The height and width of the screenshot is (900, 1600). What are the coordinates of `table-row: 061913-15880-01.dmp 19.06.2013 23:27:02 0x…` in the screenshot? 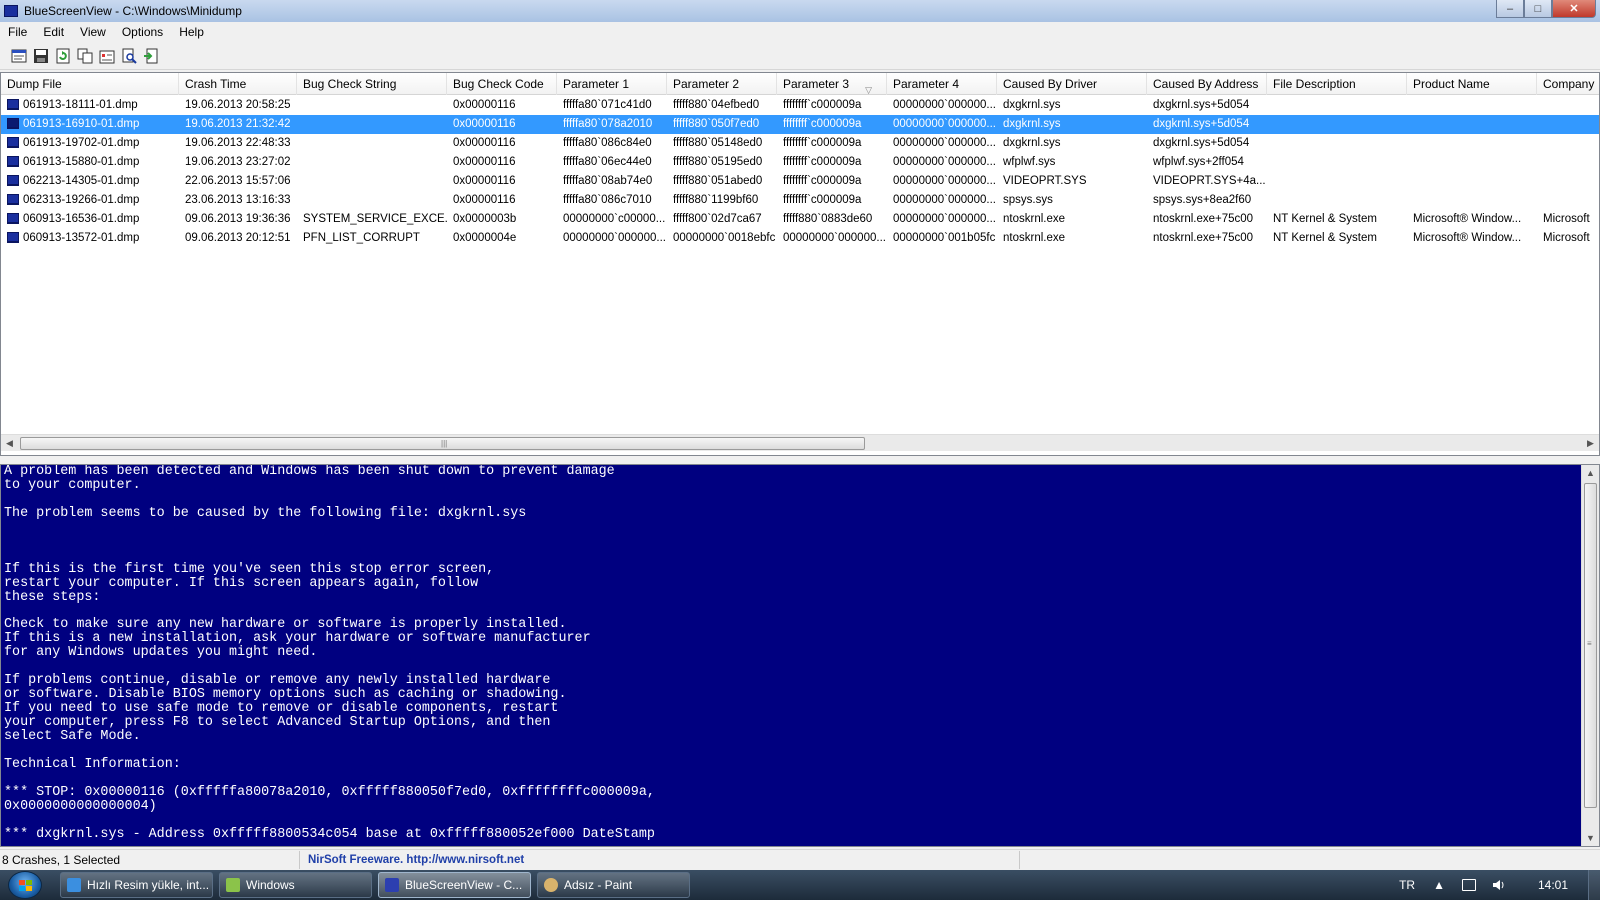 It's located at (800, 162).